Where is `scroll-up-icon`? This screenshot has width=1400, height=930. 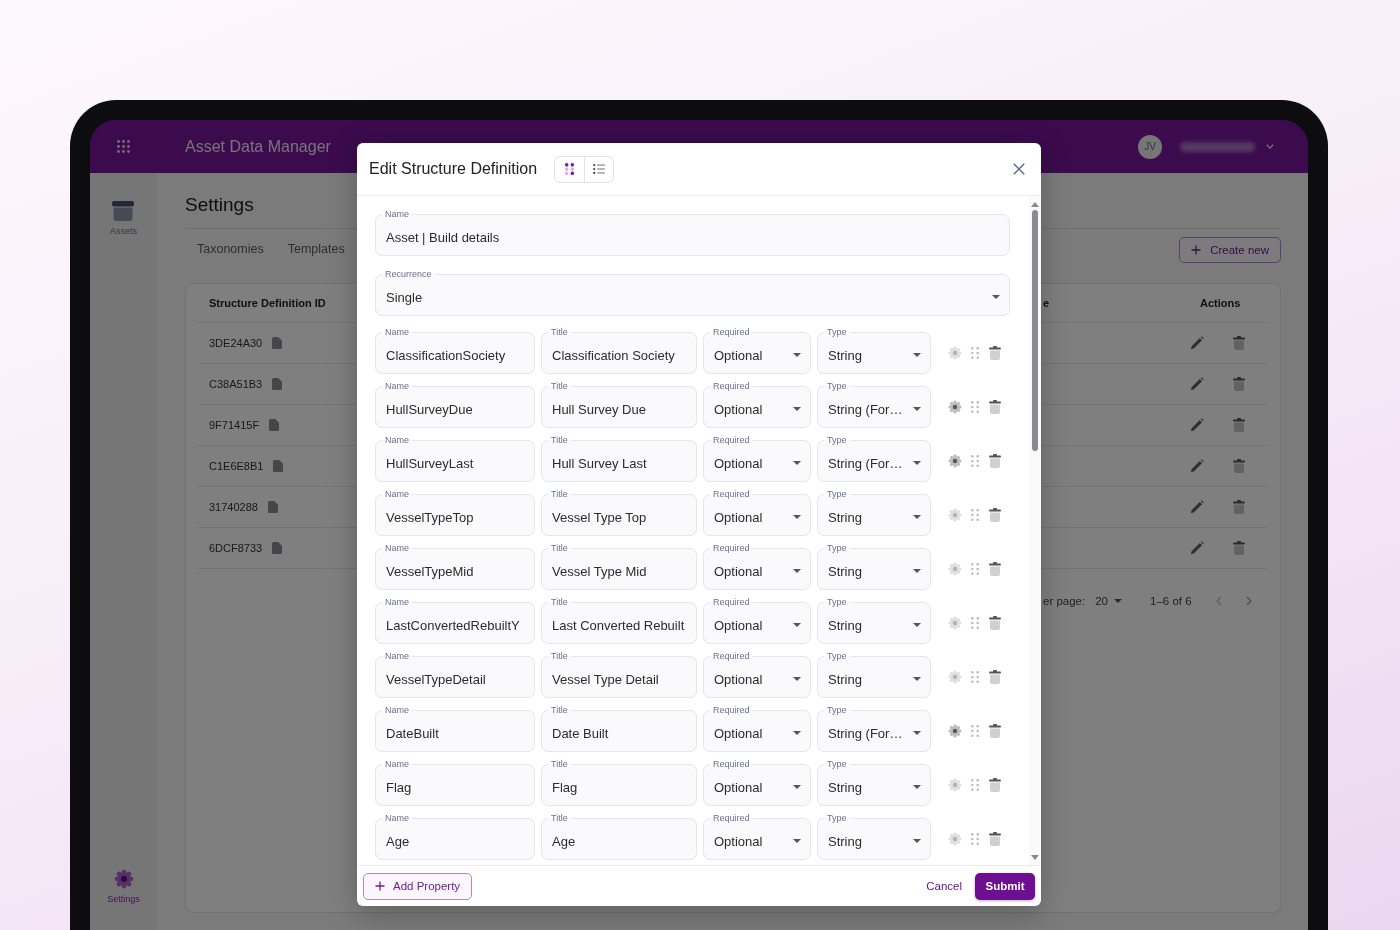 scroll-up-icon is located at coordinates (1035, 204).